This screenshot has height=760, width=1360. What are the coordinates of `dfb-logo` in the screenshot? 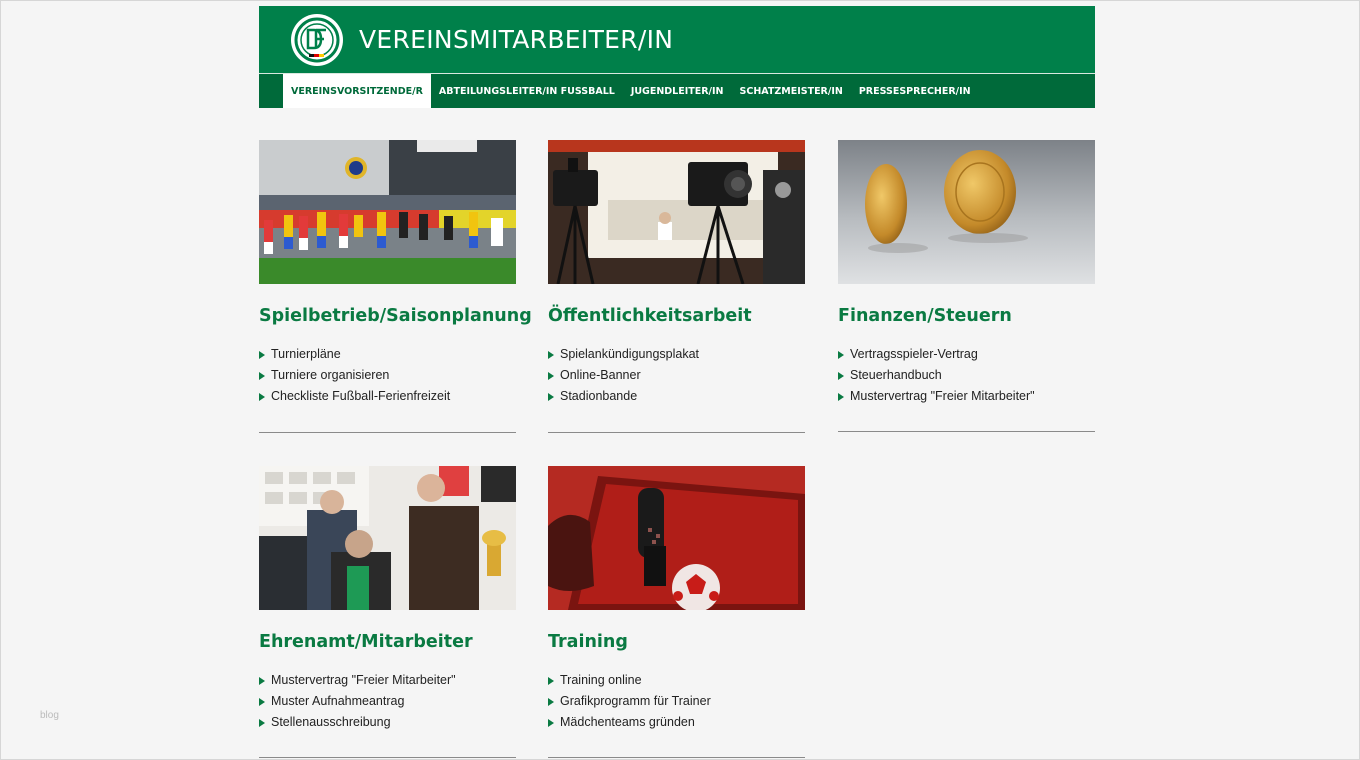 It's located at (317, 39).